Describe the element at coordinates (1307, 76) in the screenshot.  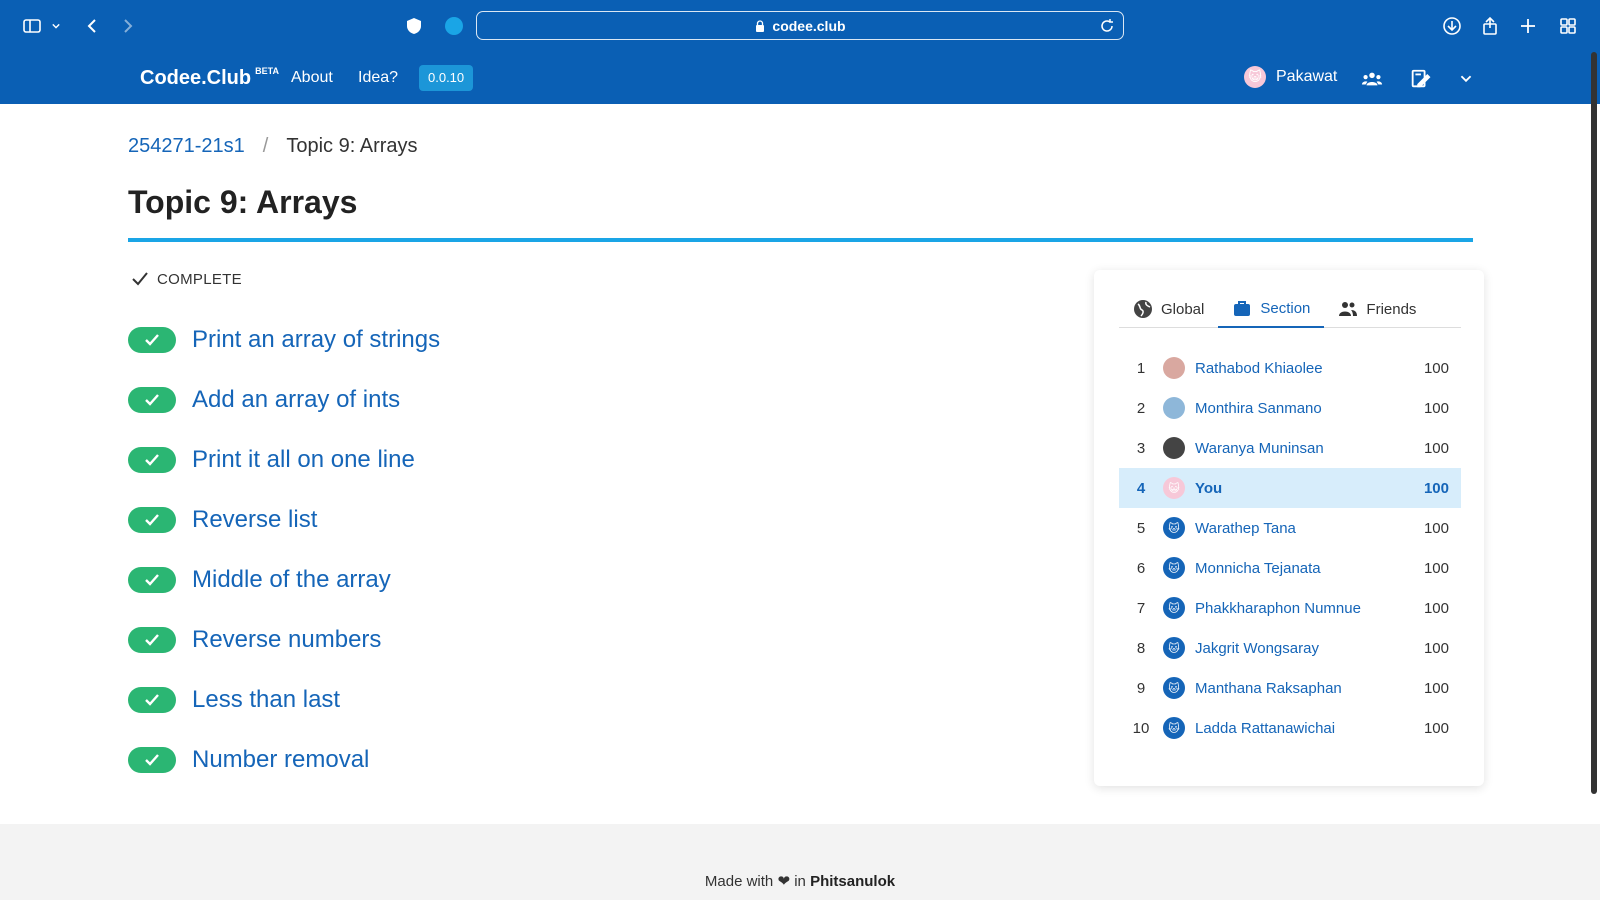
I see `user-name: Pakawat` at that location.